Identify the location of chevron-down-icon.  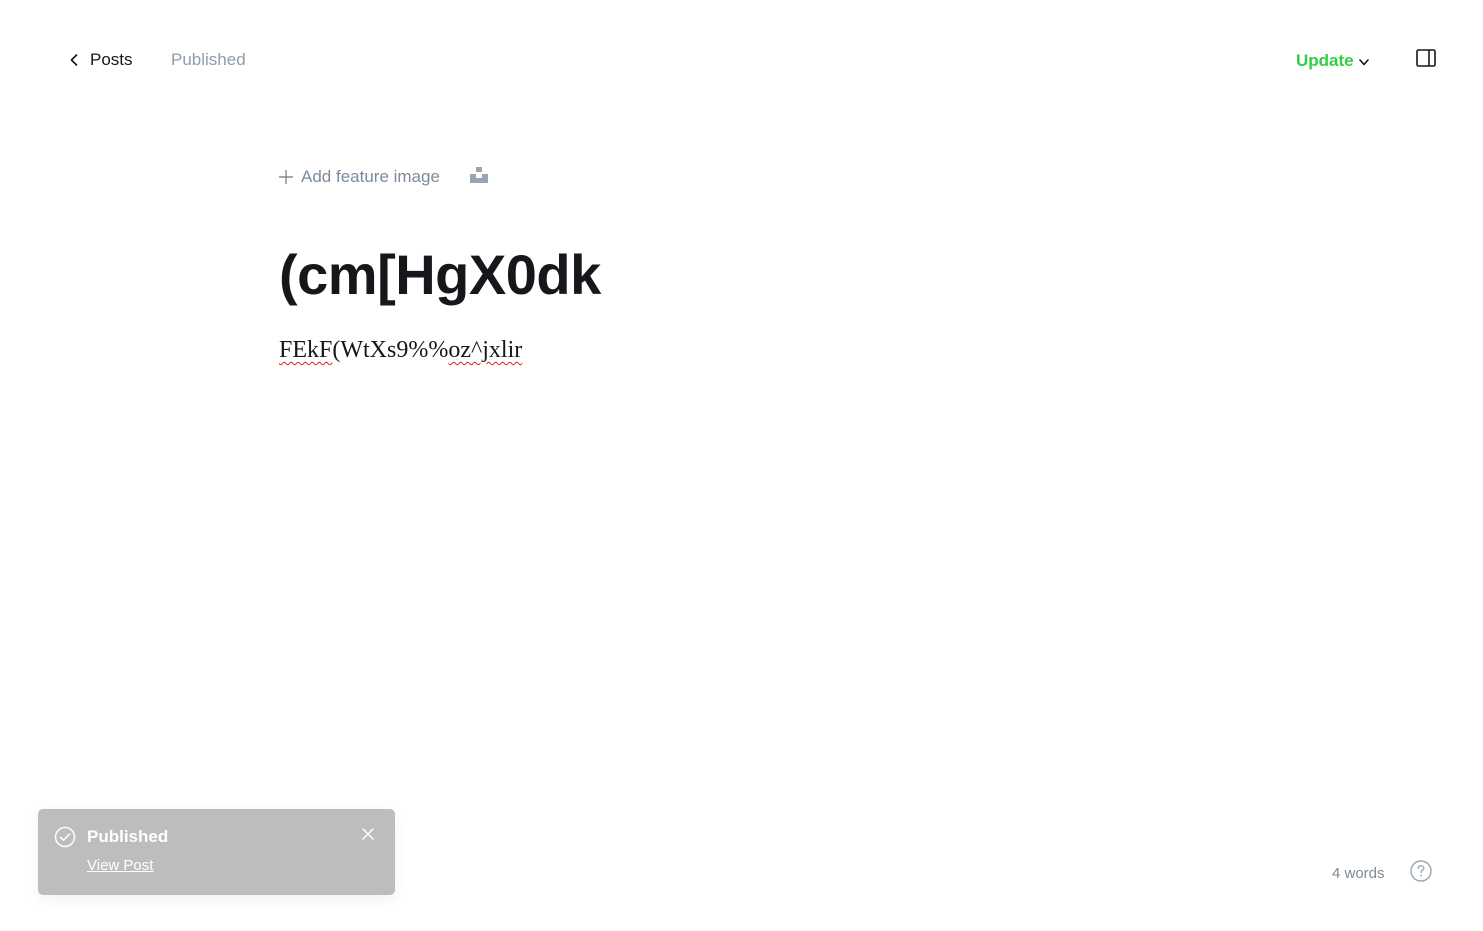
(1363, 62).